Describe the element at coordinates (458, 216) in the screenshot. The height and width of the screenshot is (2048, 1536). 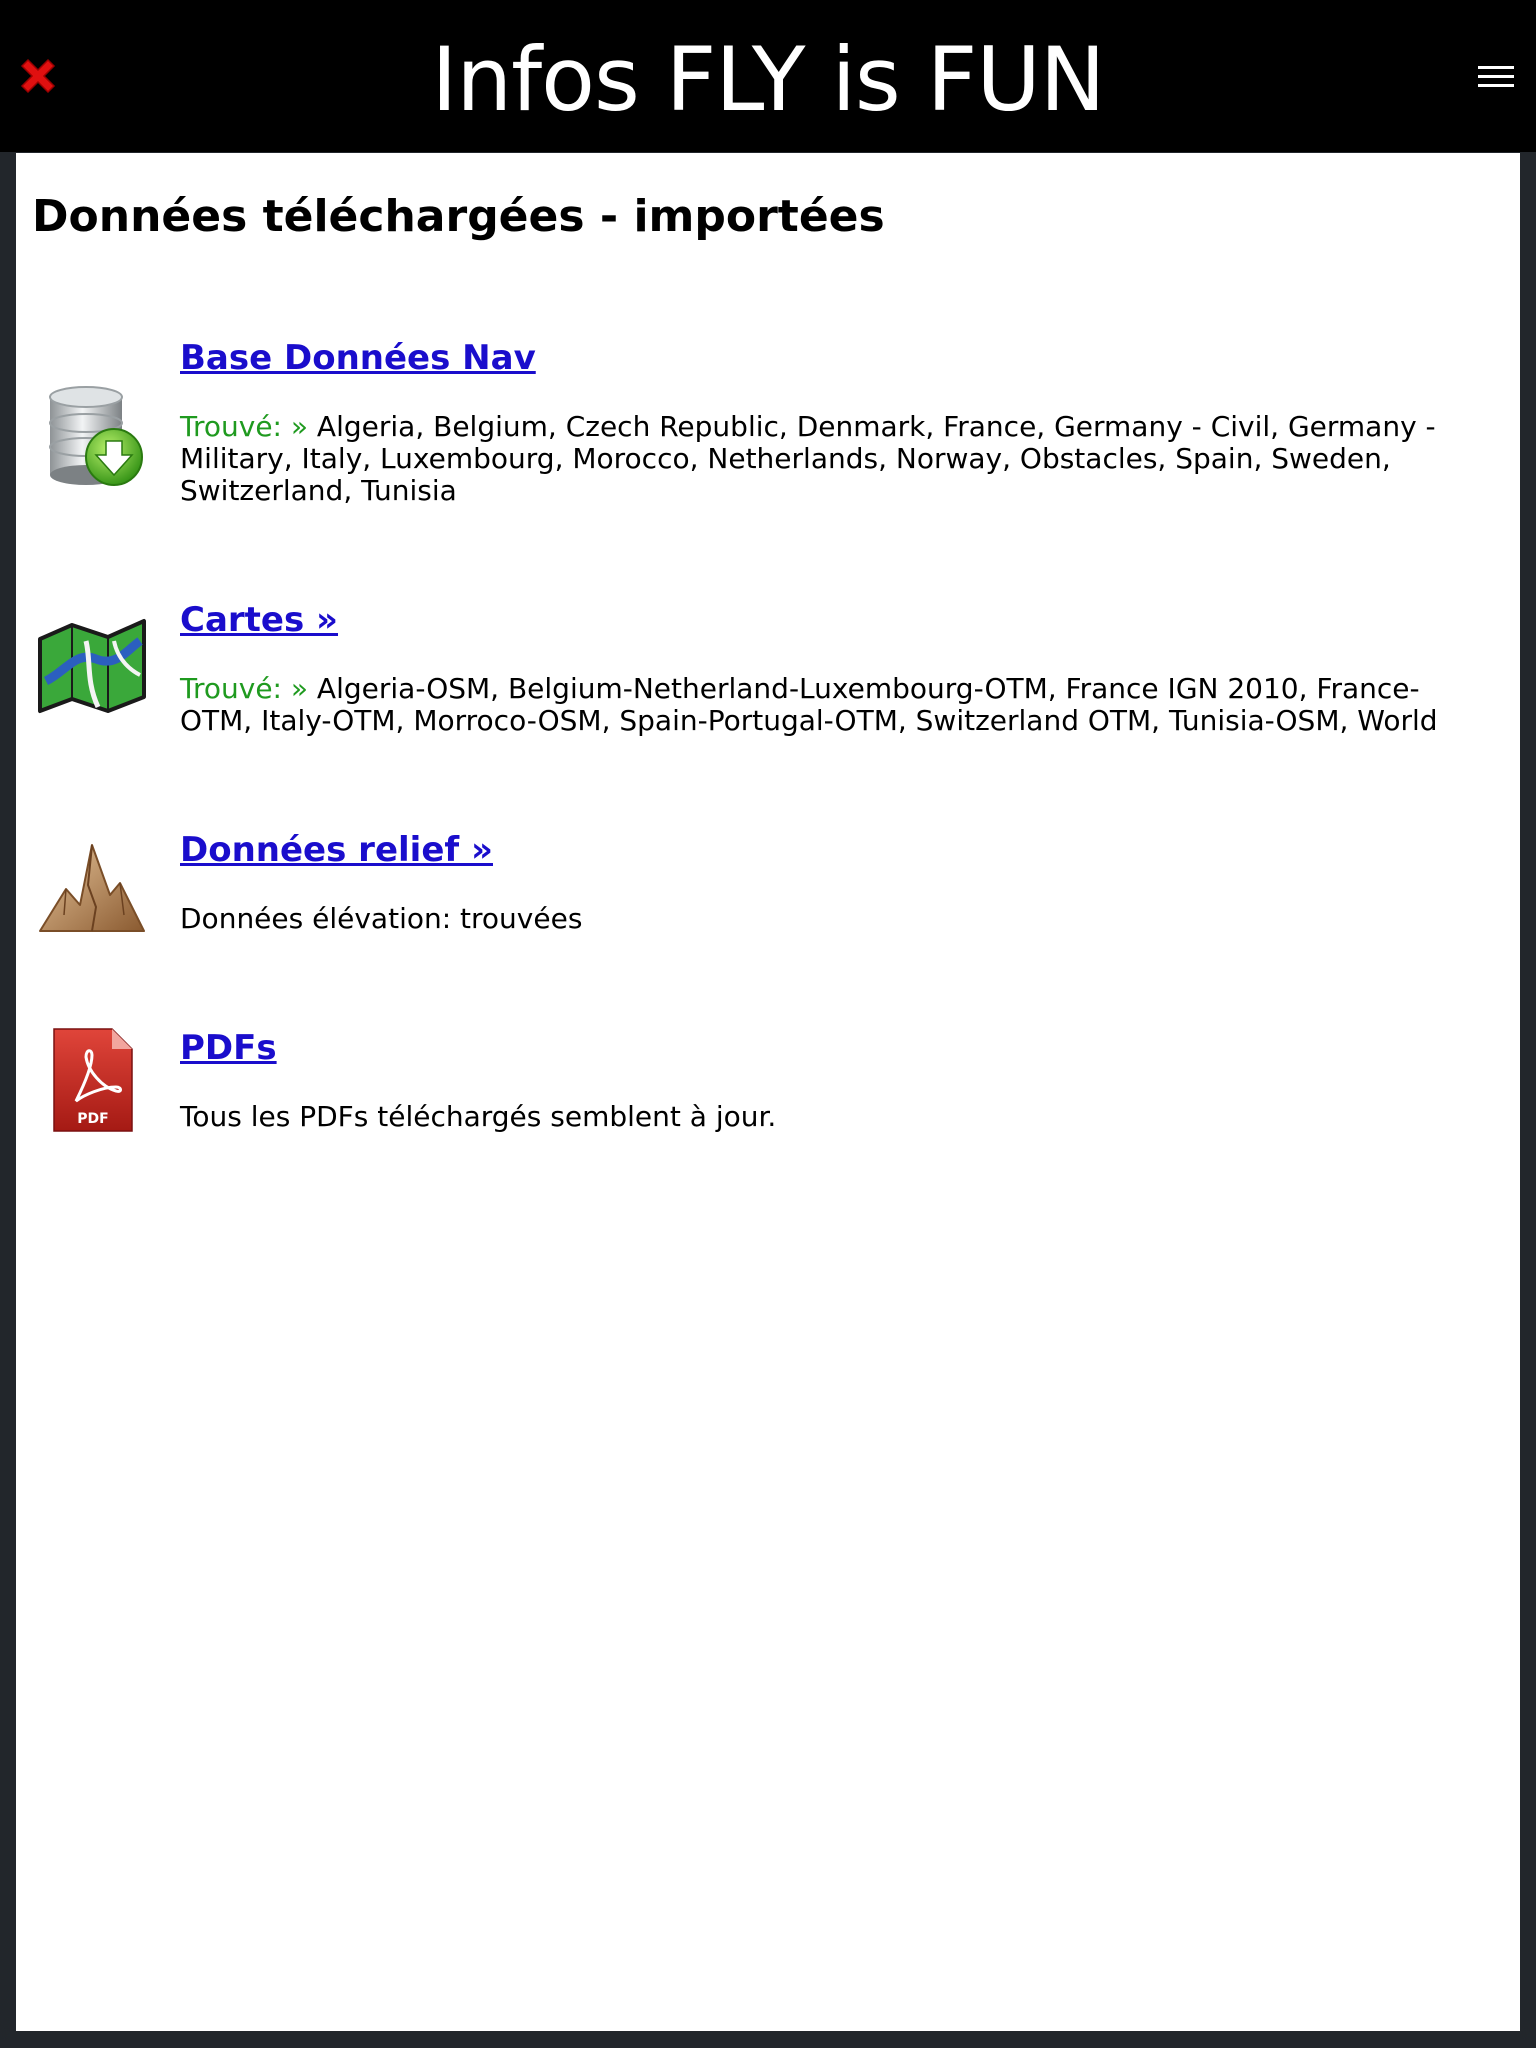
I see `page-title: Données téléchargées - importées` at that location.